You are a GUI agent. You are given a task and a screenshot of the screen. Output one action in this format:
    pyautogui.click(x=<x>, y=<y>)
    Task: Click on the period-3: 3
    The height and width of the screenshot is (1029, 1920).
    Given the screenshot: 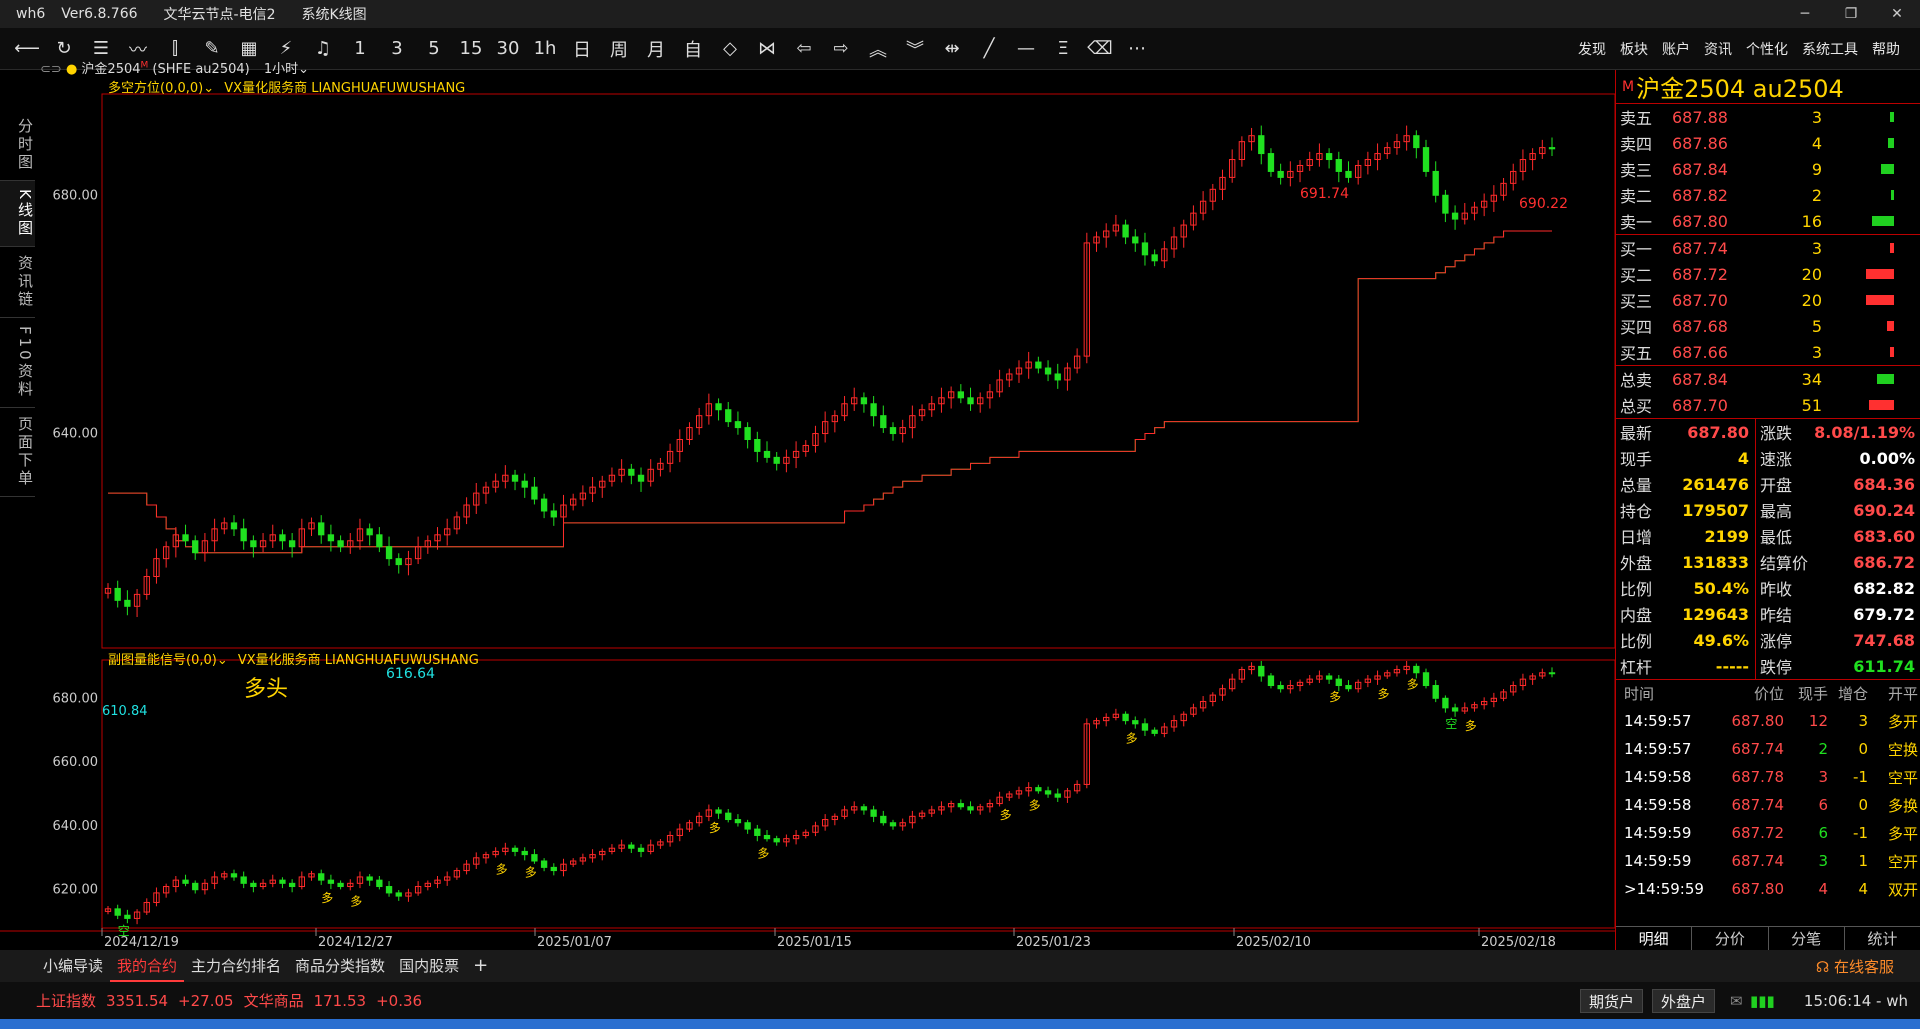 What is the action you would take?
    pyautogui.click(x=397, y=49)
    